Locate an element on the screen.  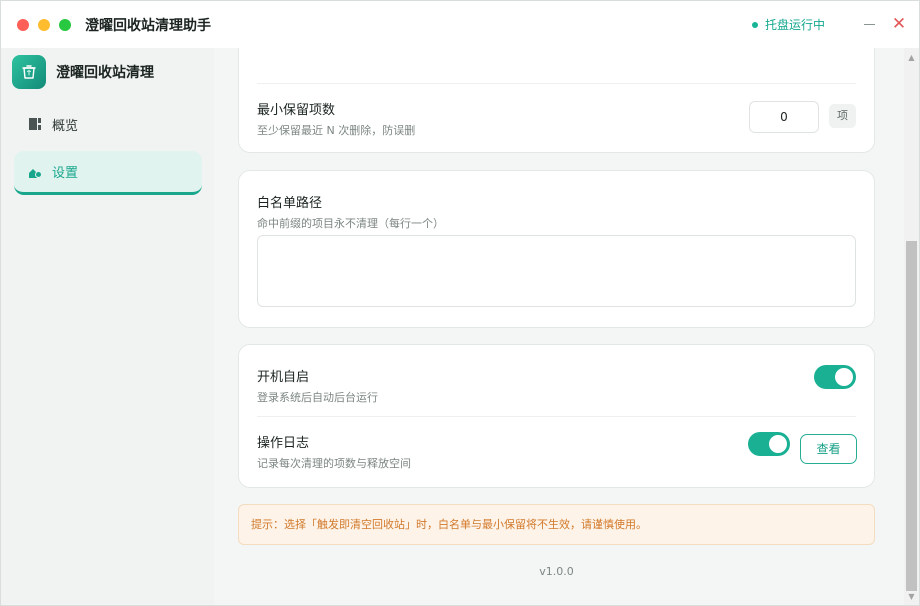
whitelist-subtitle: 命中前缀的项目永不清理（每行一个） is located at coordinates (350, 223).